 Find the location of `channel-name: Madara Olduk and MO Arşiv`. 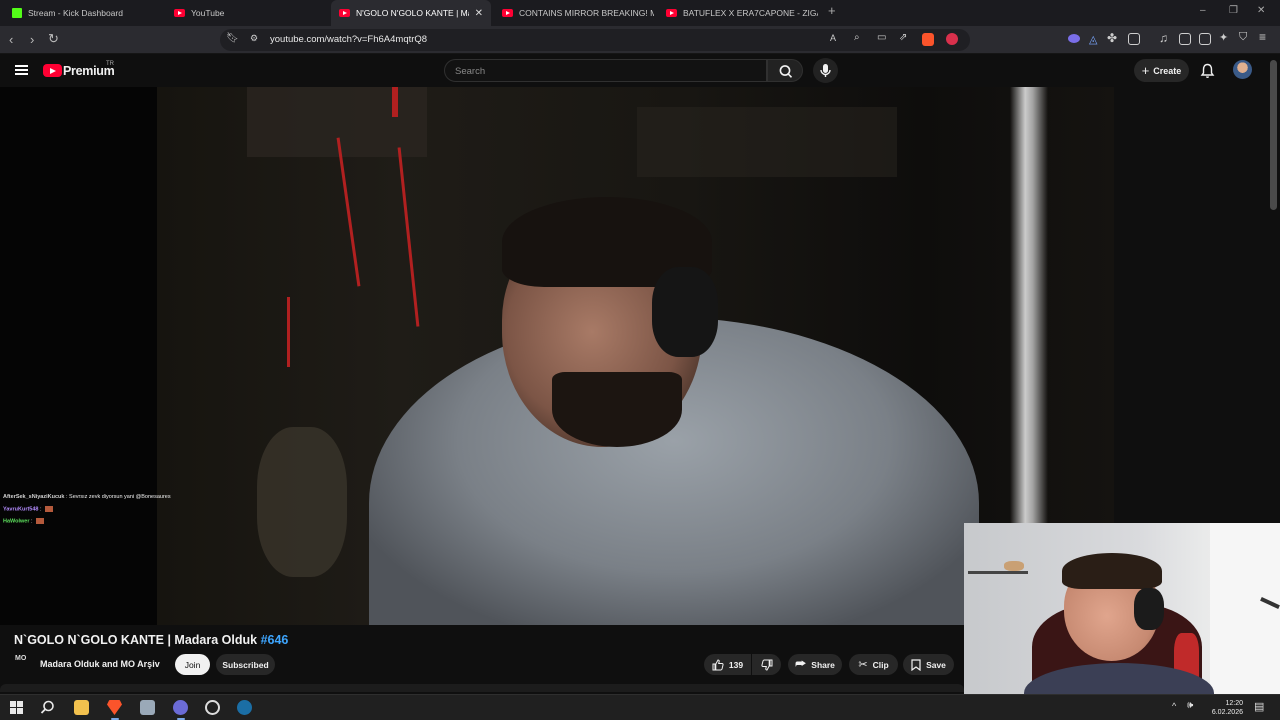

channel-name: Madara Olduk and MO Arşiv is located at coordinates (100, 664).